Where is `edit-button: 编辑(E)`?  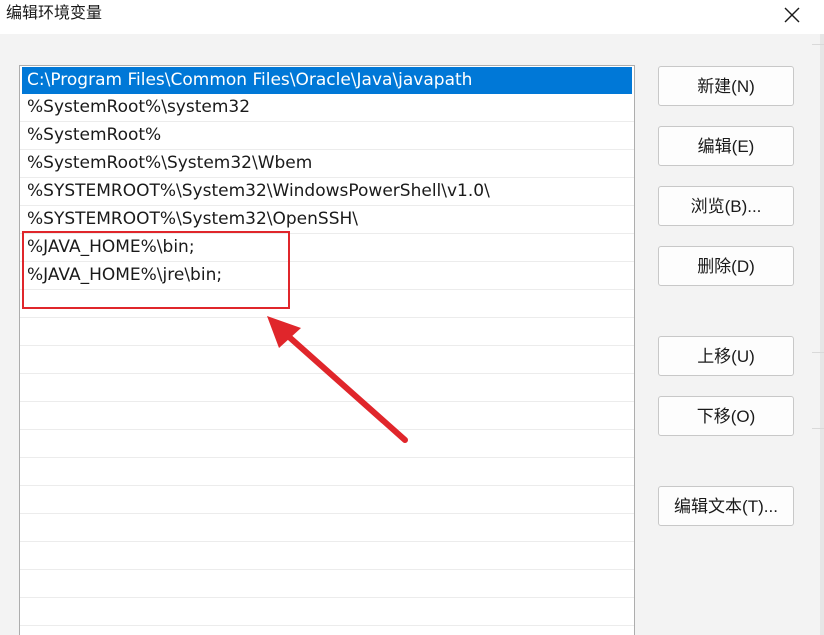 edit-button: 编辑(E) is located at coordinates (726, 146).